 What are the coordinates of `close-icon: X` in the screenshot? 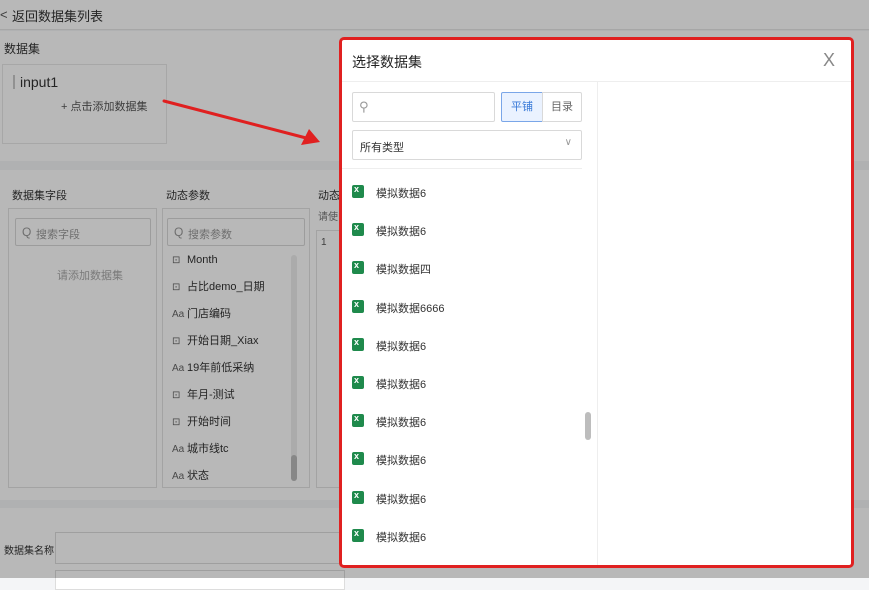 It's located at (829, 60).